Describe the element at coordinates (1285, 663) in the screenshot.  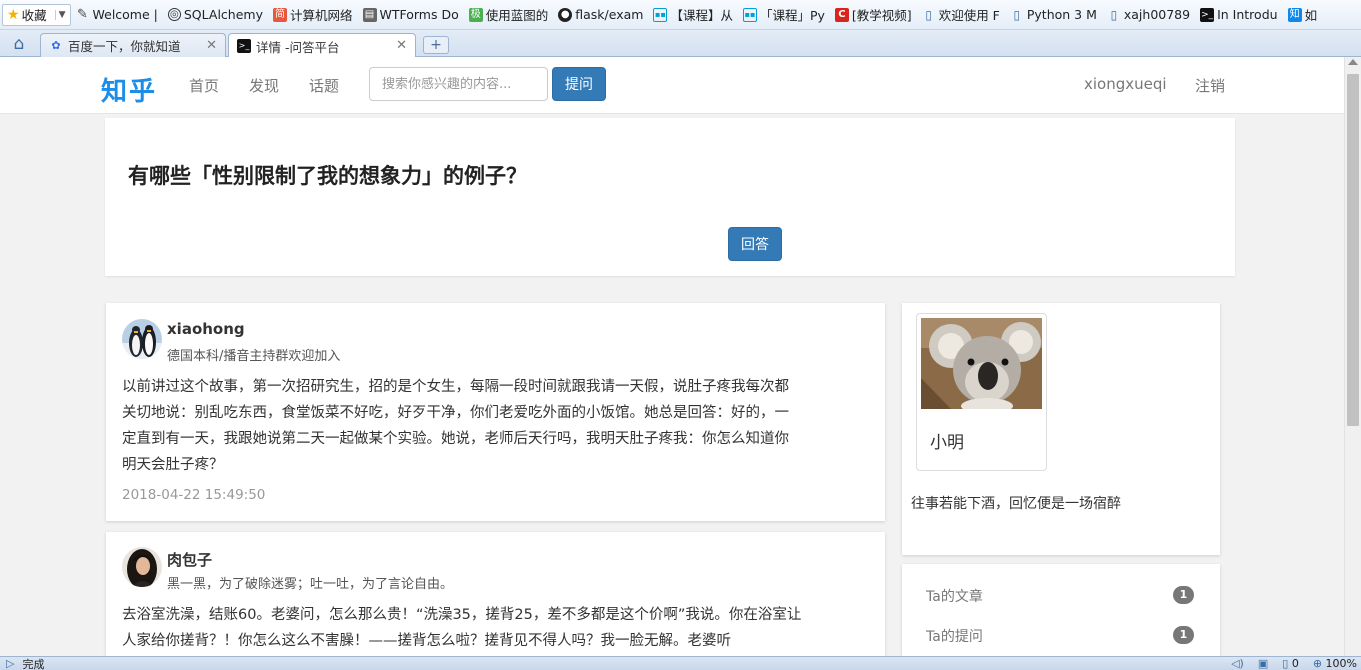
I see `shield-icon: ▯` at that location.